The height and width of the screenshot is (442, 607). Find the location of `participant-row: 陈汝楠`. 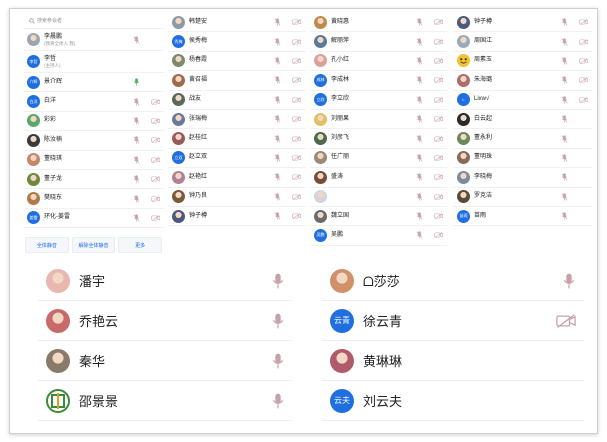

participant-row: 陈汝楠 is located at coordinates (93, 141).